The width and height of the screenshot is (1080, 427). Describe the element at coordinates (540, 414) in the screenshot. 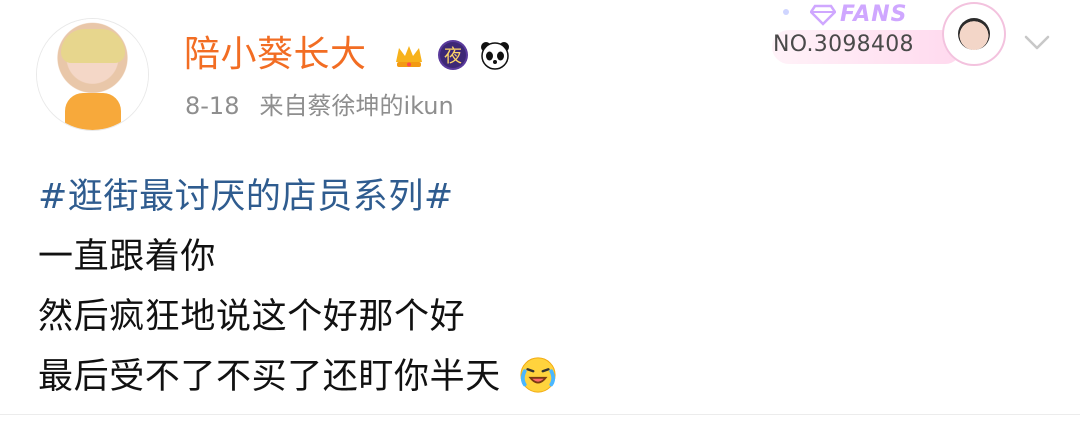

I see `divider` at that location.